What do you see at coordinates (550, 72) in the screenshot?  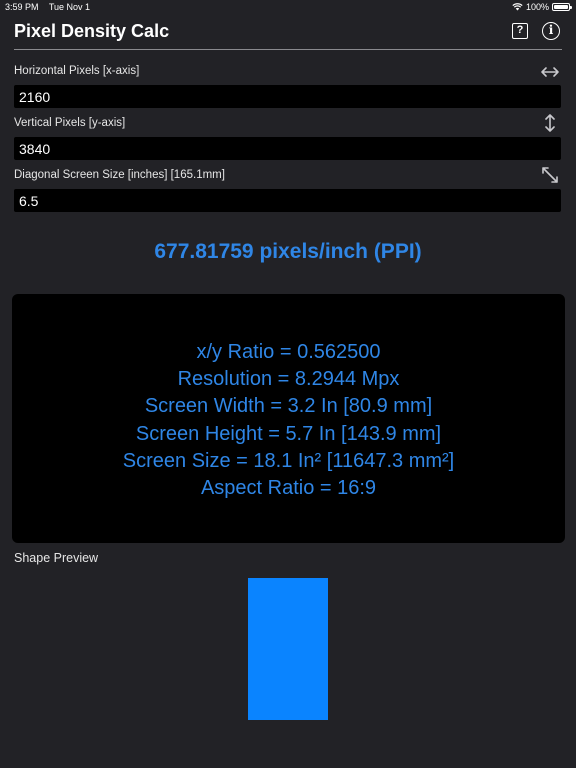 I see `horizontal-arrows-icon` at bounding box center [550, 72].